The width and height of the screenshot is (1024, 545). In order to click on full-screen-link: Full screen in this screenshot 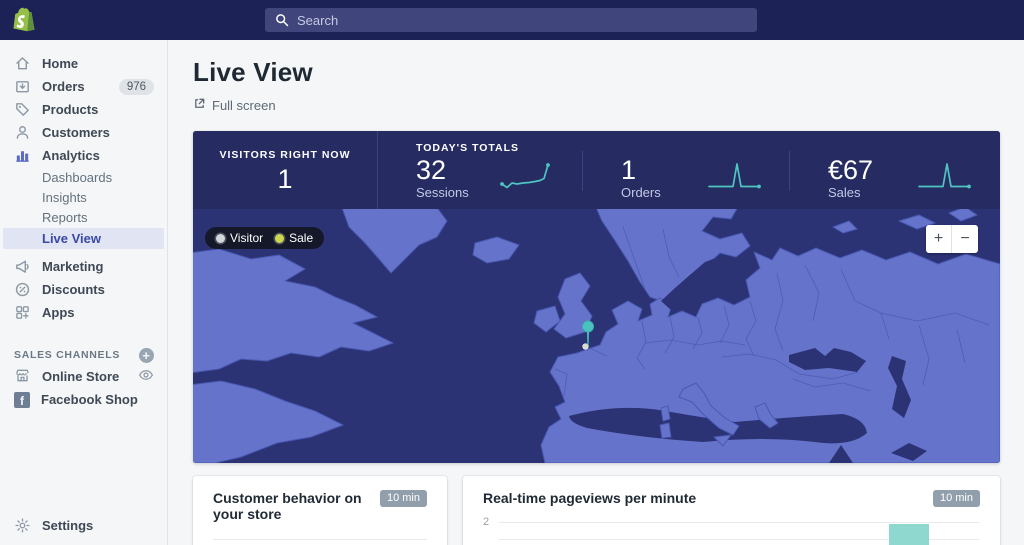, I will do `click(234, 105)`.